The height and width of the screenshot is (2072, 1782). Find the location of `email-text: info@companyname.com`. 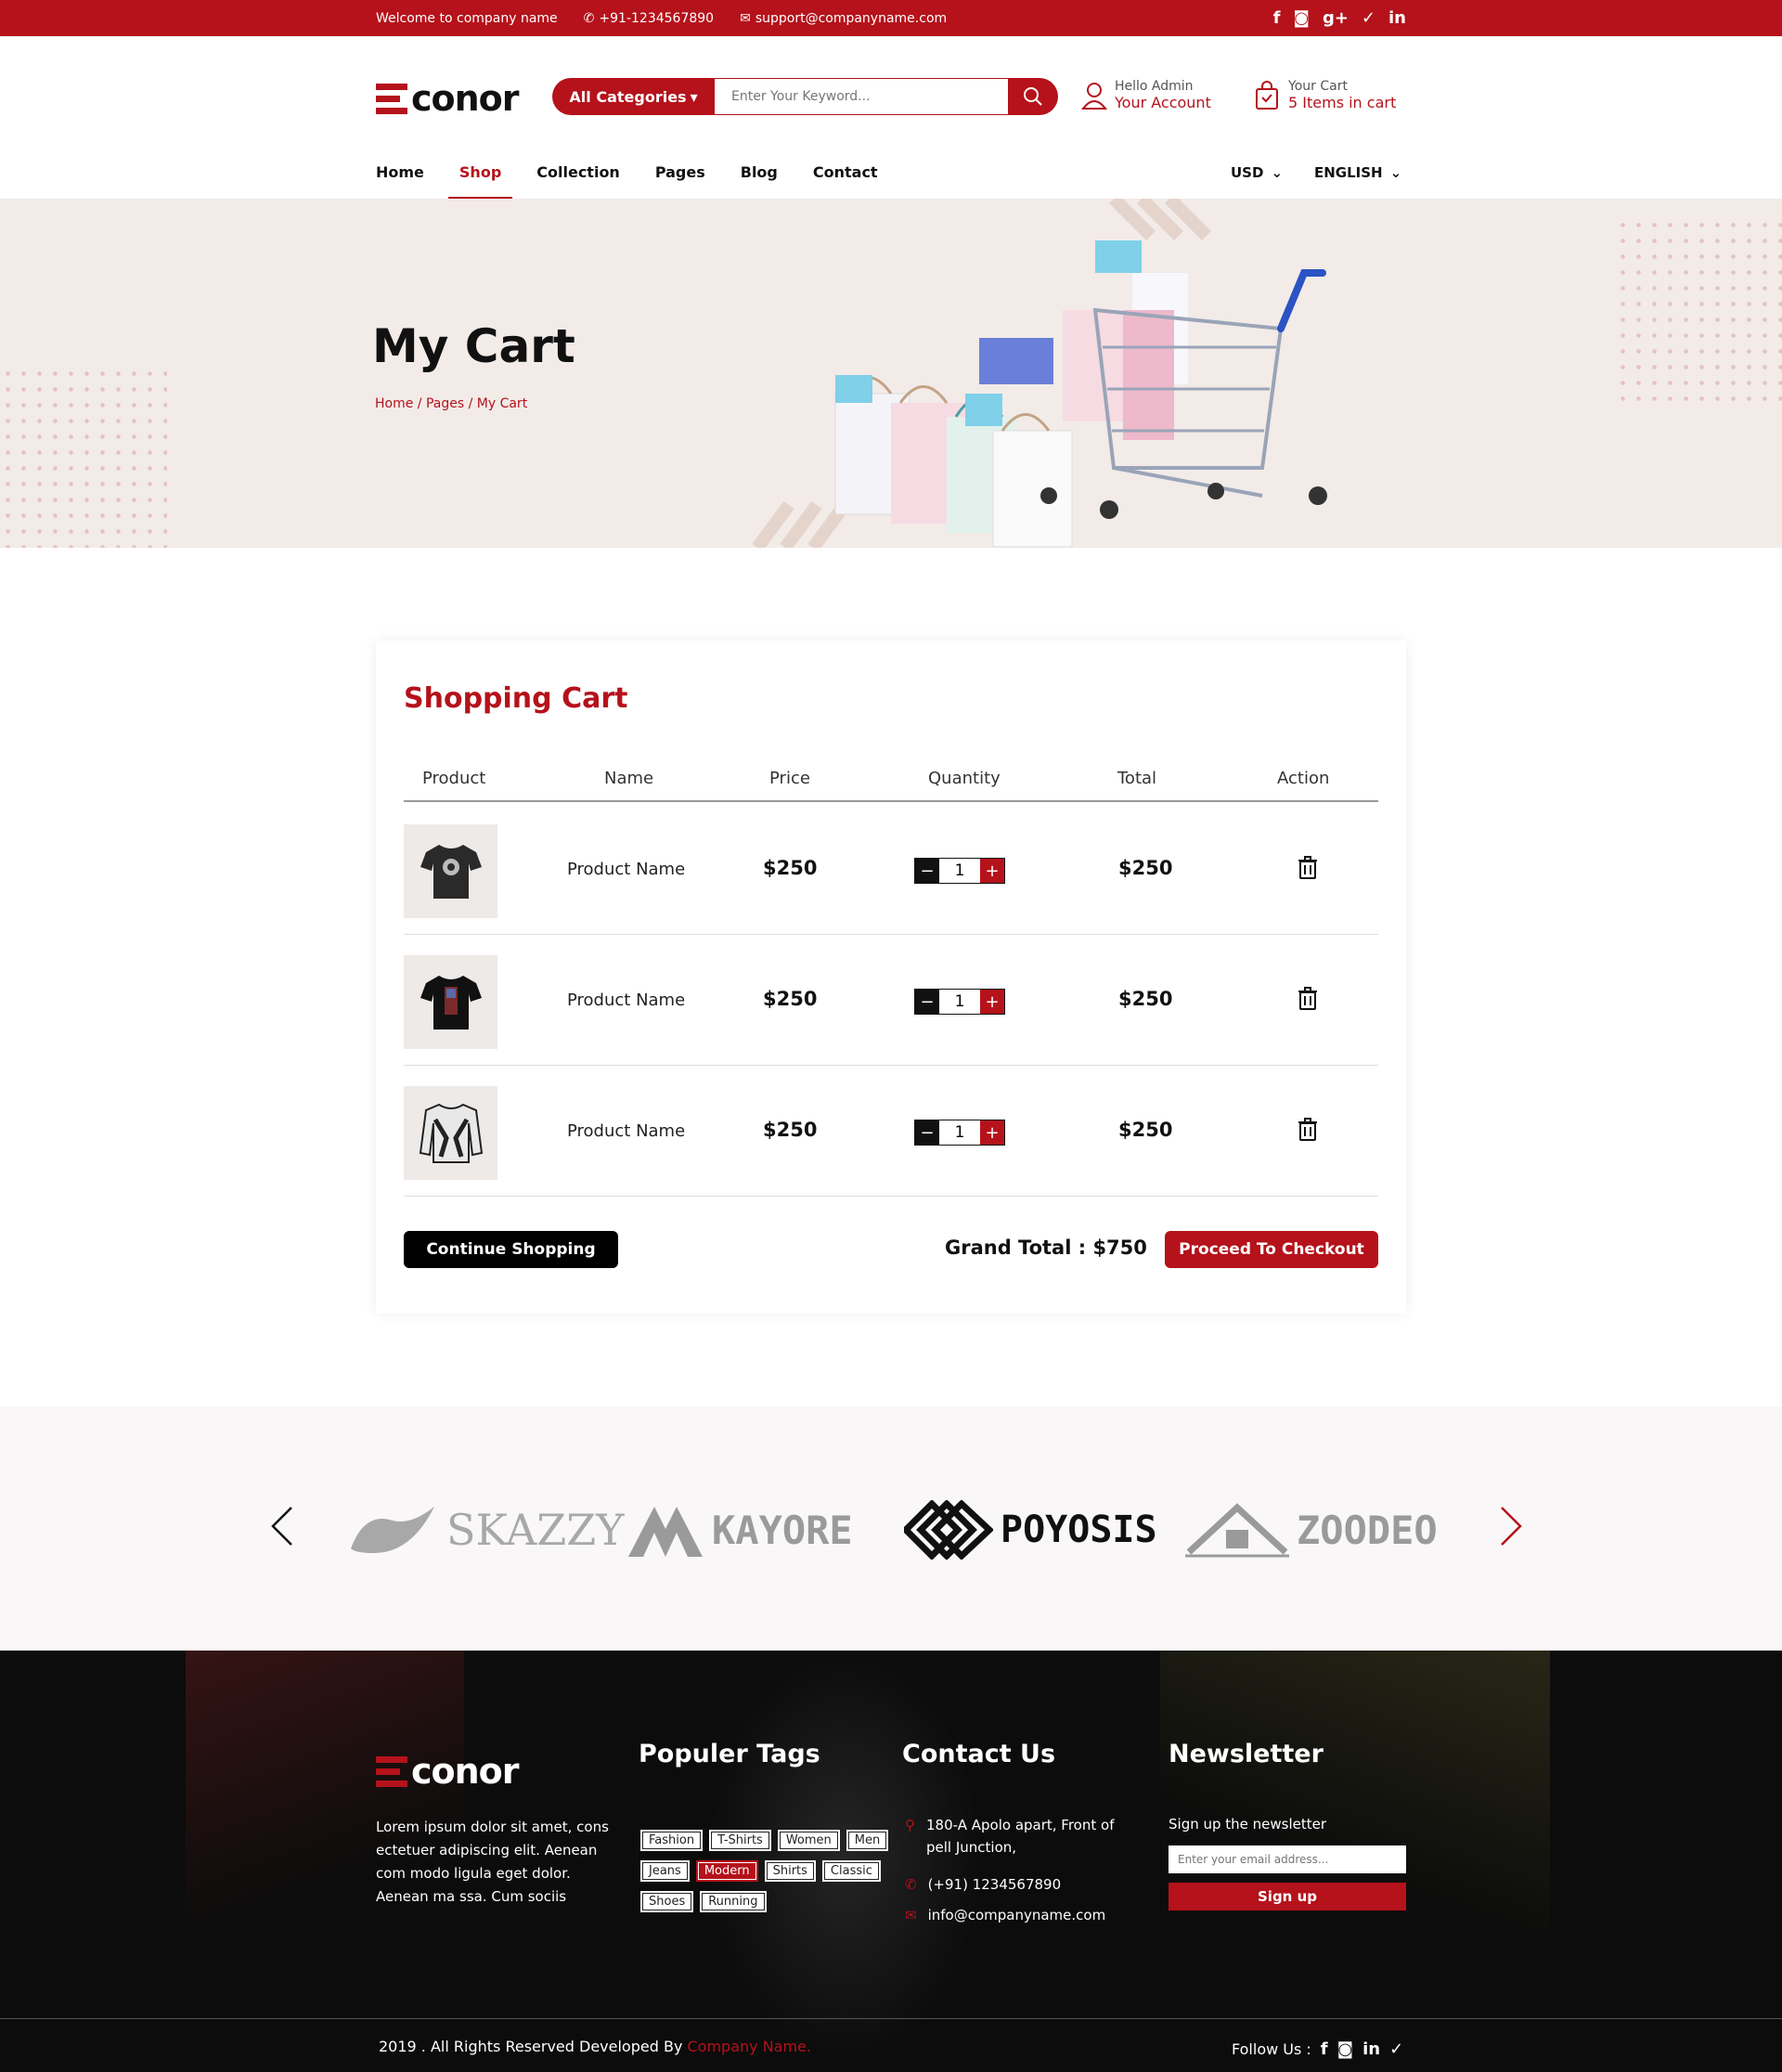

email-text: info@companyname.com is located at coordinates (1017, 1915).